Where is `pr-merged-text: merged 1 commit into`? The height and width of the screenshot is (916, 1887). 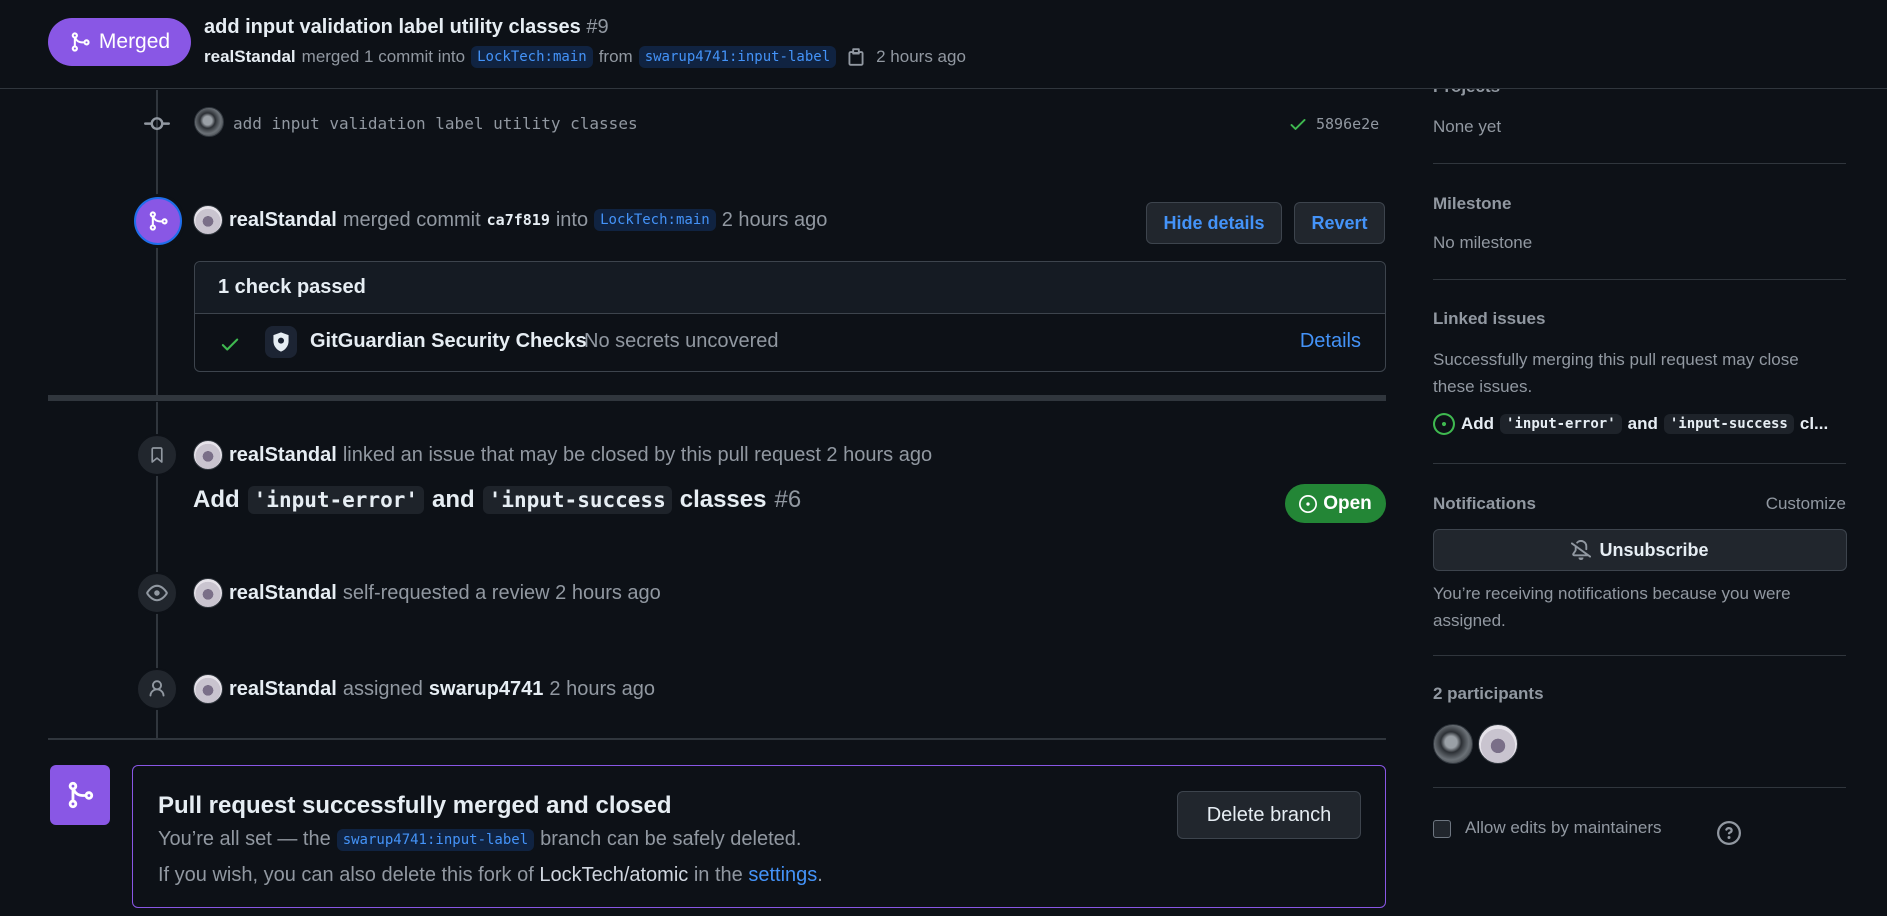 pr-merged-text: merged 1 commit into is located at coordinates (383, 56).